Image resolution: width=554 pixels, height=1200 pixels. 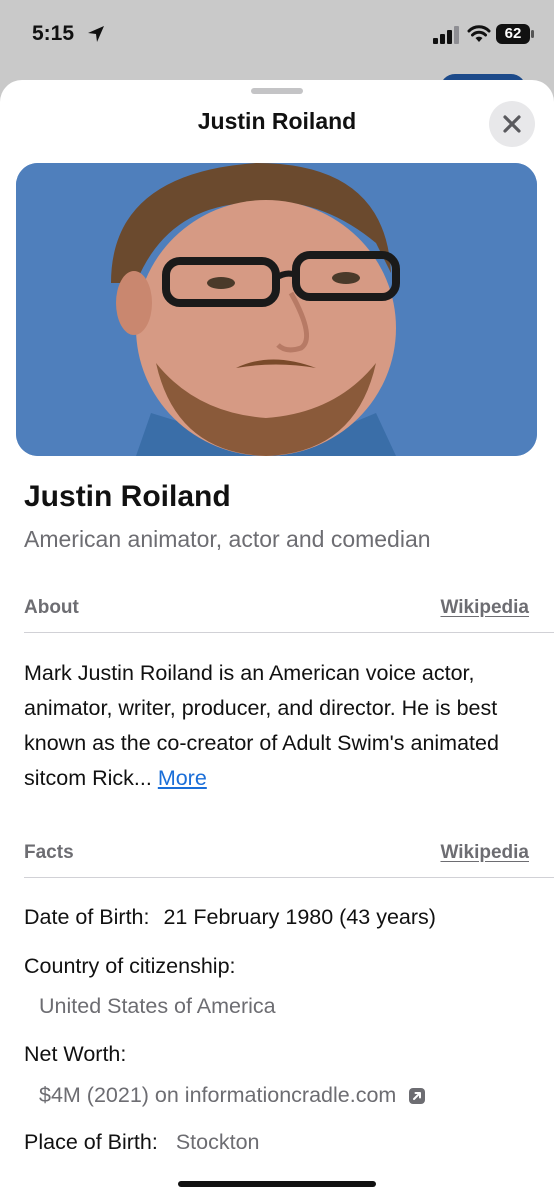 I want to click on facts-divider, so click(x=289, y=877).